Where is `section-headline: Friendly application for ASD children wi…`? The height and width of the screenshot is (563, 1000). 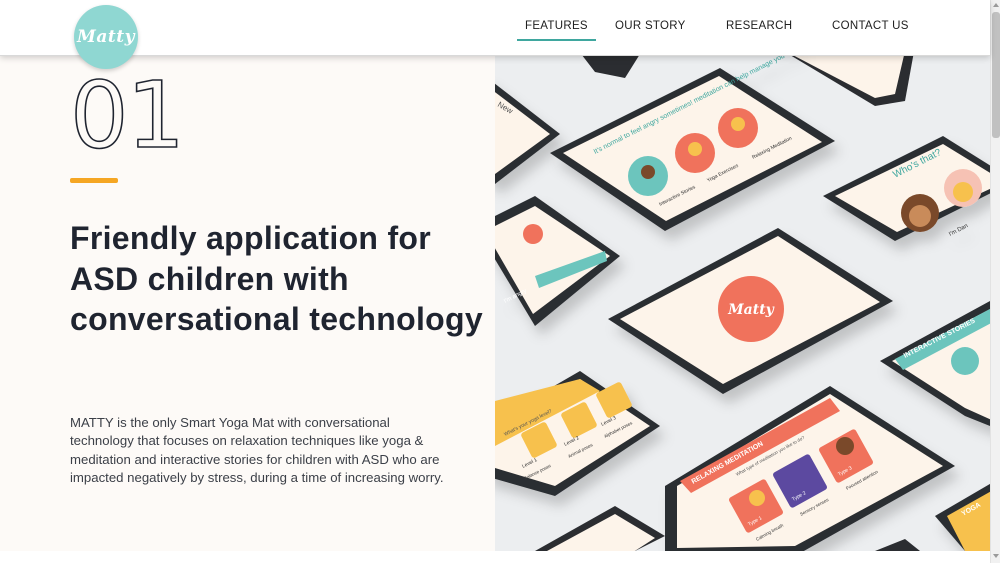 section-headline: Friendly application for ASD children wi… is located at coordinates (276, 278).